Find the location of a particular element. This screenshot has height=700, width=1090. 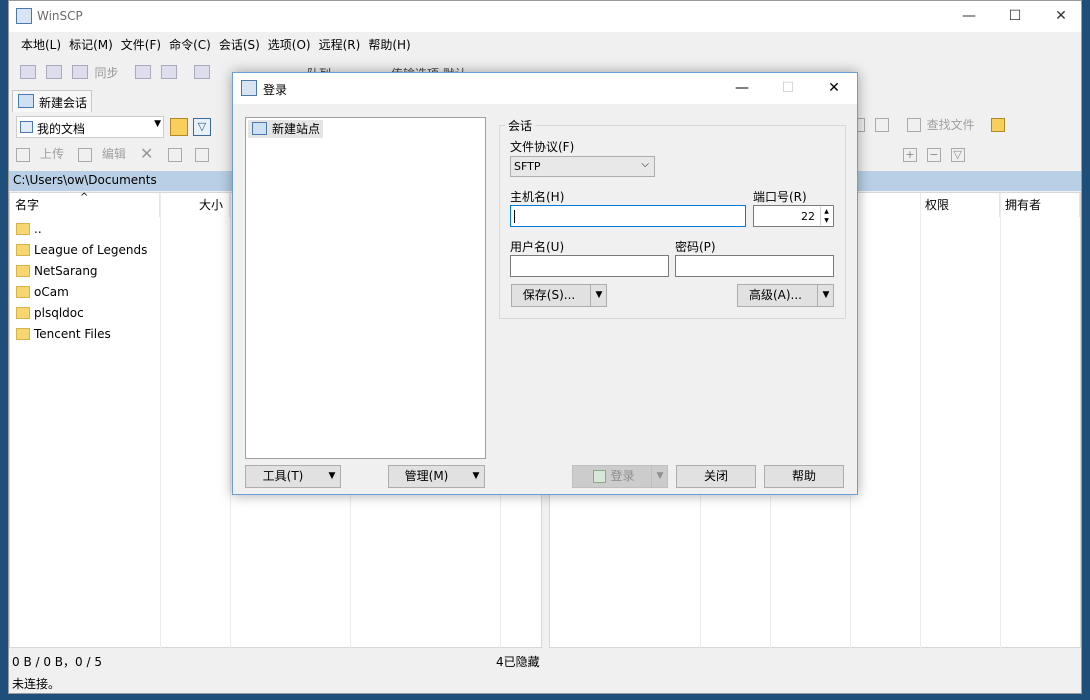

sync-button: 同步 is located at coordinates (106, 73).